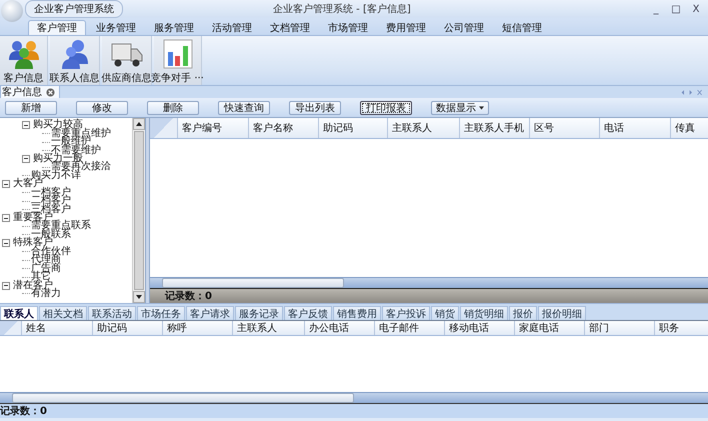  What do you see at coordinates (148, 210) in the screenshot?
I see `splitter-handle` at bounding box center [148, 210].